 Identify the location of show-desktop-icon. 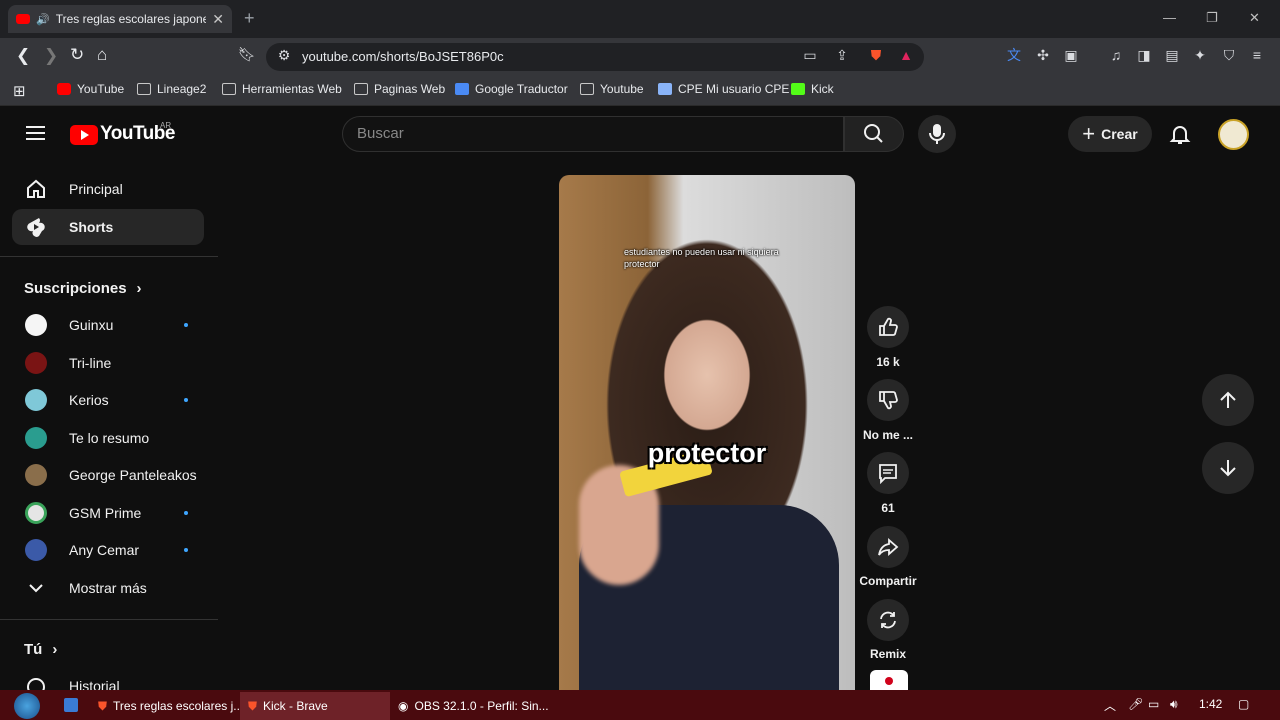
(71, 705).